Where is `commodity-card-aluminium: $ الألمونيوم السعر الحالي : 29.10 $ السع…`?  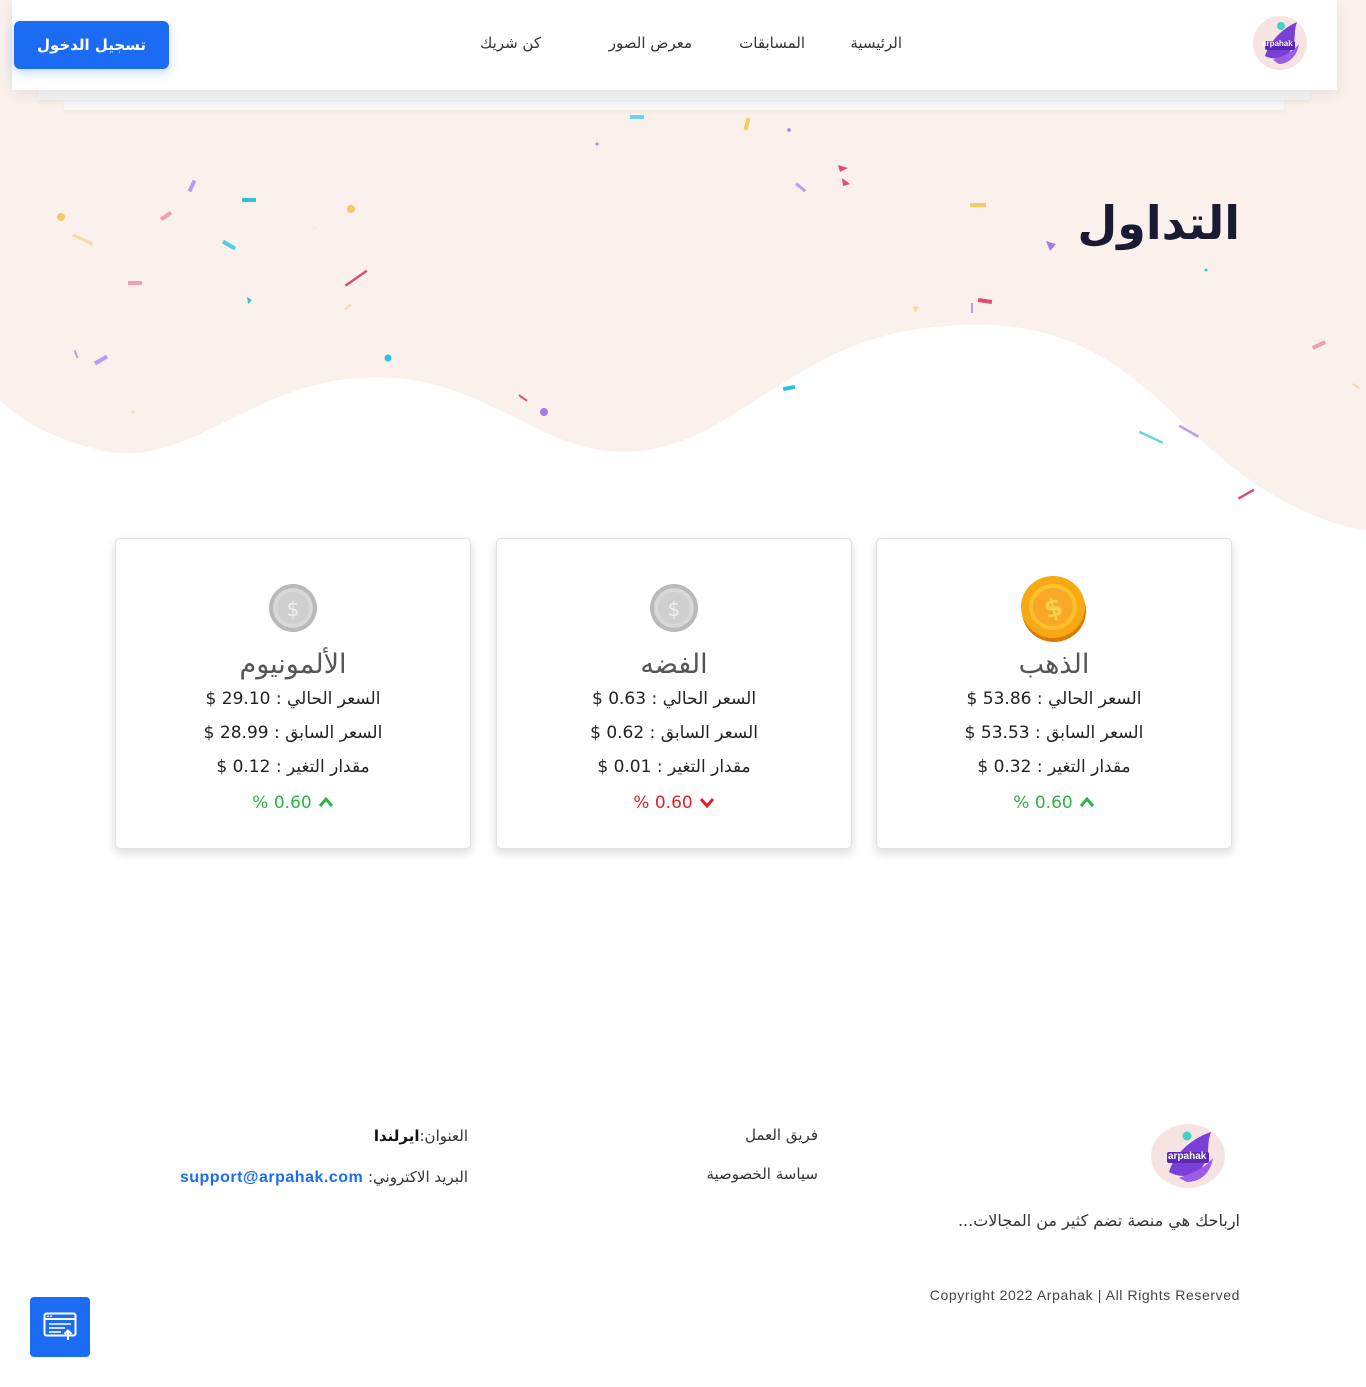
commodity-card-aluminium: $ الألمونيوم السعر الحالي : 29.10 $ السع… is located at coordinates (293, 693).